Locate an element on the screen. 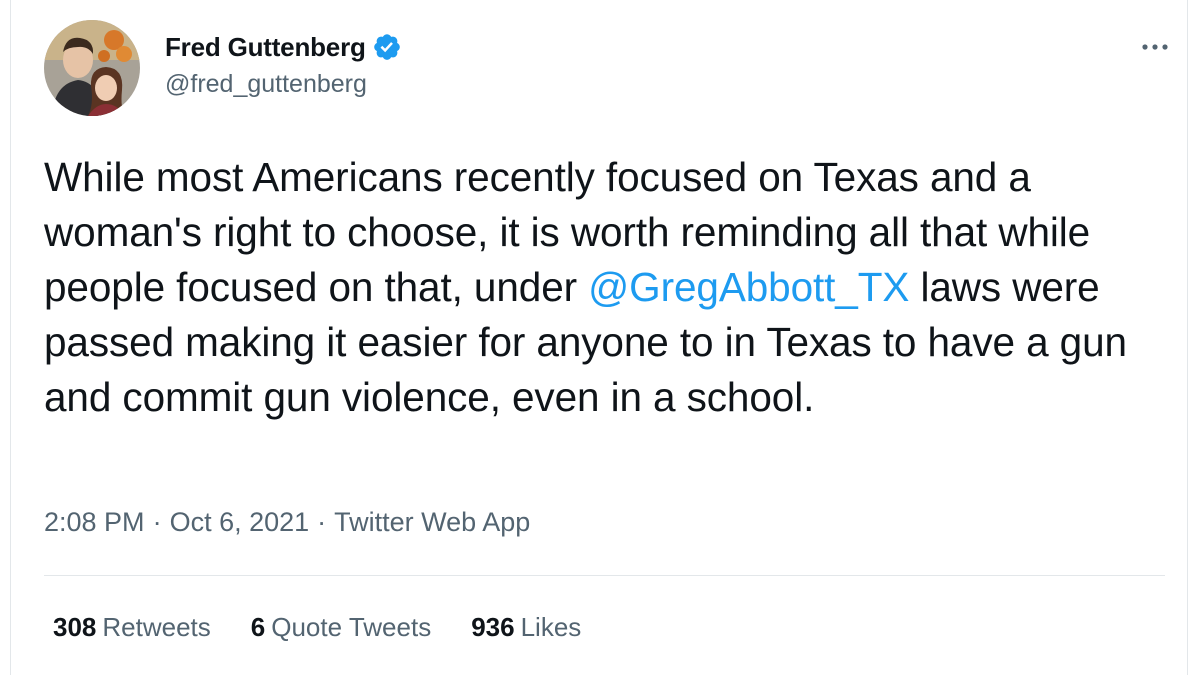 The height and width of the screenshot is (675, 1200). author-block: Fred Guttenberg @fred_guttenberg is located at coordinates (283, 64).